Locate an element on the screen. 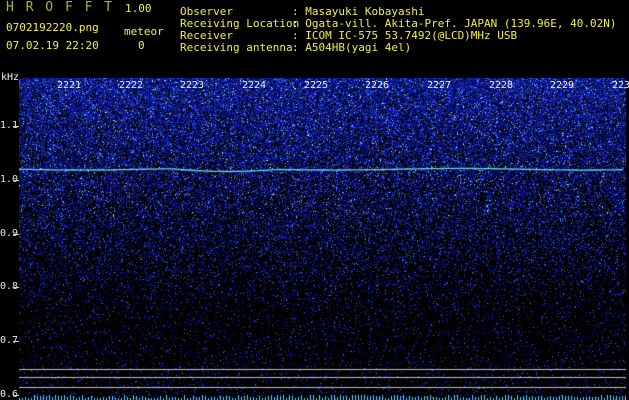 The image size is (629, 400). info-value-antenna: : A504HB(yagi 4el) is located at coordinates (352, 47).